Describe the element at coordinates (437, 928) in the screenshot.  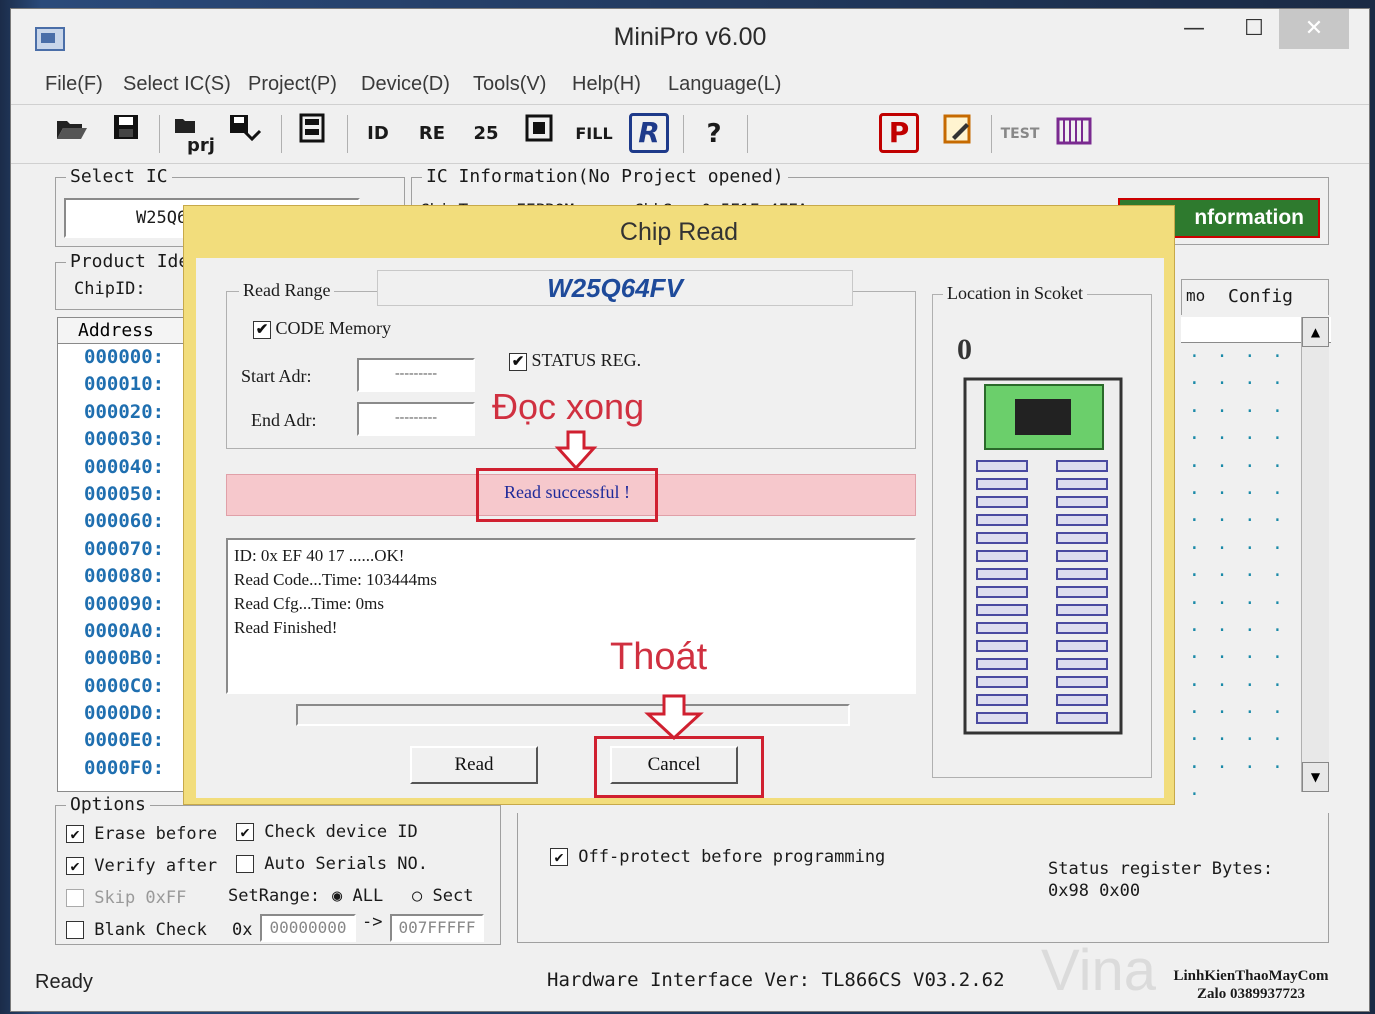
I see `range-end-field: 007FFFFF` at that location.